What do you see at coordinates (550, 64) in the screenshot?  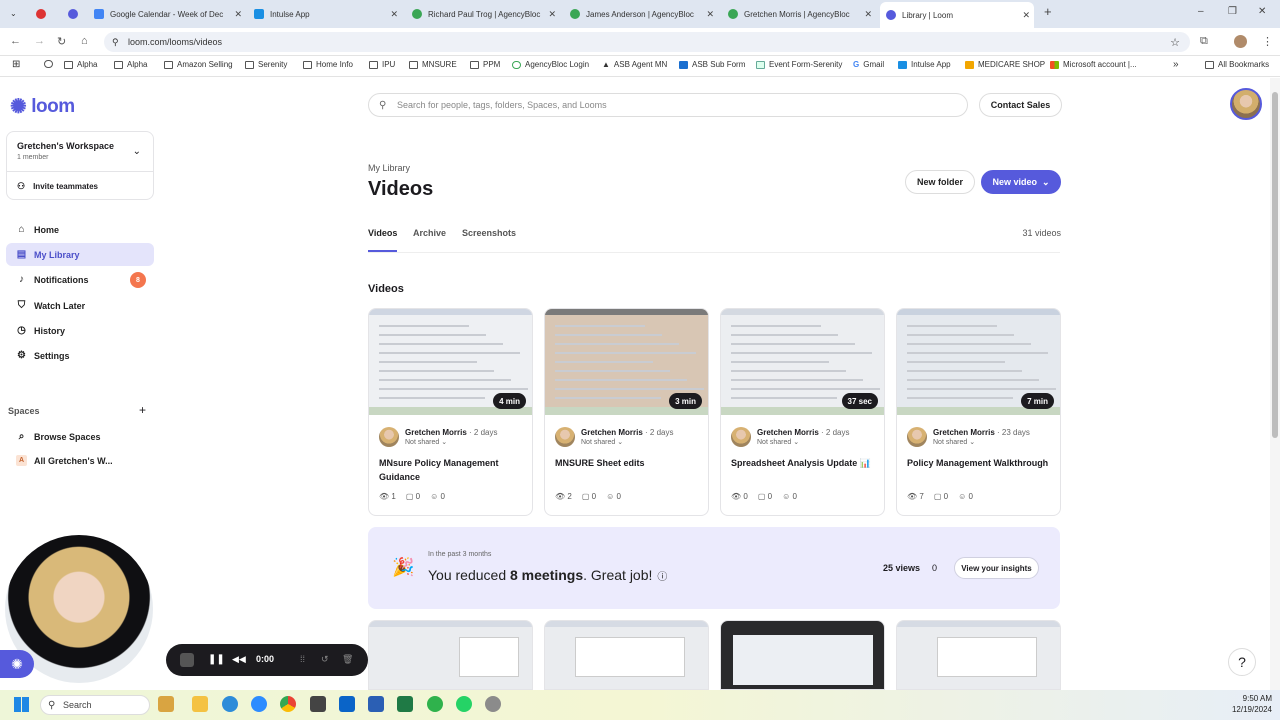 I see `bookmark: AgencyBloc Login` at bounding box center [550, 64].